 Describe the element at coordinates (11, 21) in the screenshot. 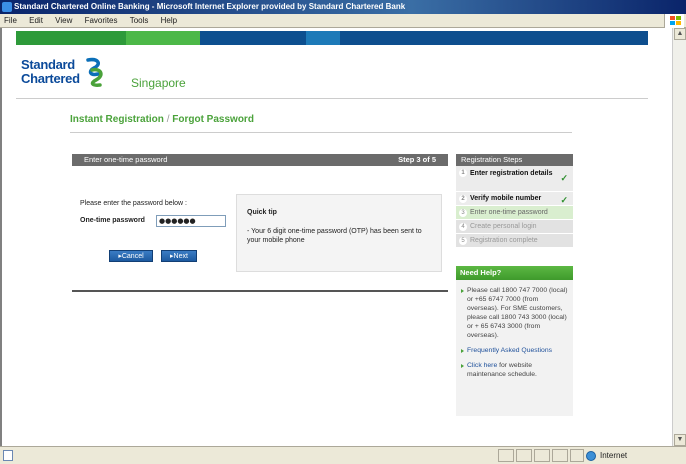

I see `menu-file: File` at that location.